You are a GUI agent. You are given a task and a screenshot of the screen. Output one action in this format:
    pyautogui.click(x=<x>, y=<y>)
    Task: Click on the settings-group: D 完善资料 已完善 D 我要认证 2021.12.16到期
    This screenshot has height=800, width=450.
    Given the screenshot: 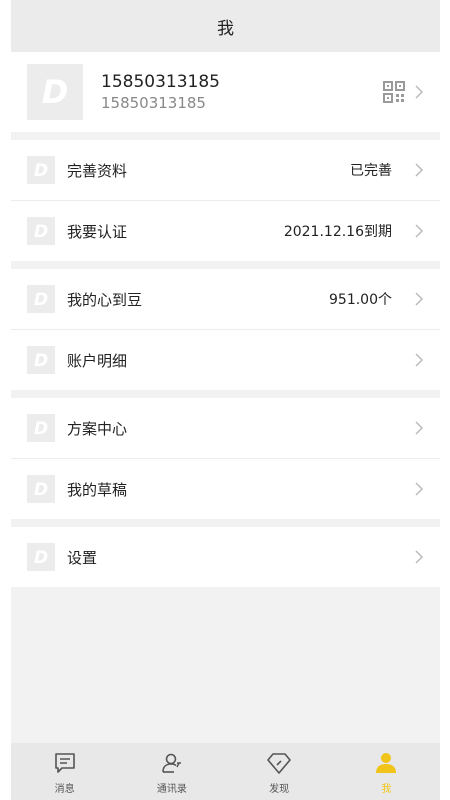 What is the action you would take?
    pyautogui.click(x=225, y=200)
    